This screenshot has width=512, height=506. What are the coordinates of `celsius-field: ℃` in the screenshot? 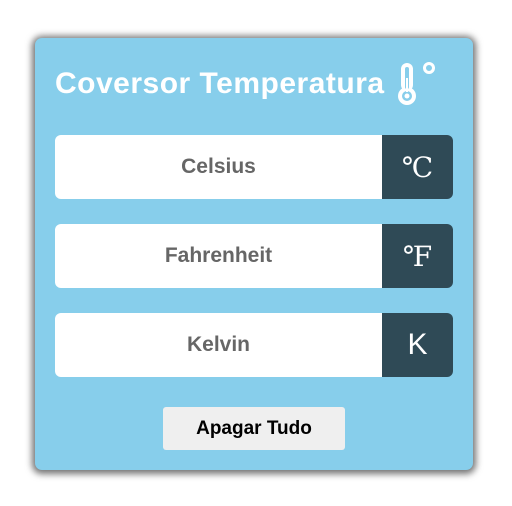 It's located at (254, 167).